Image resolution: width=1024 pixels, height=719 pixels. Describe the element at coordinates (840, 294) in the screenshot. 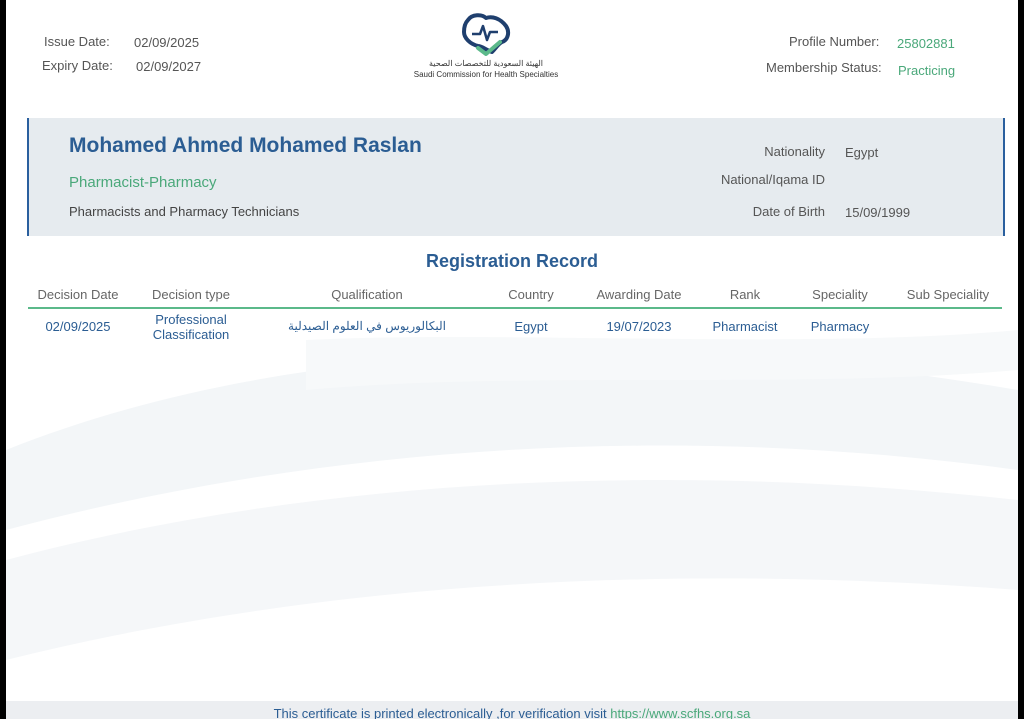

I see `col-speciality: Speciality` at that location.